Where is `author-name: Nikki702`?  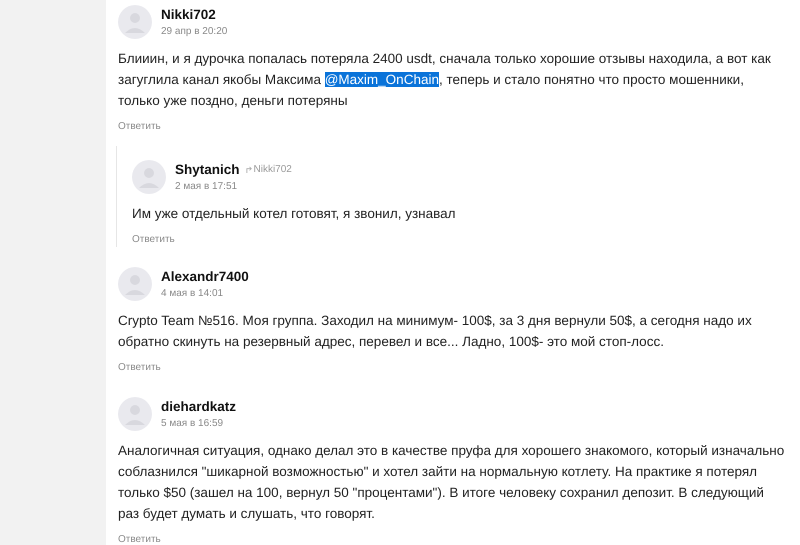
author-name: Nikki702 is located at coordinates (188, 14).